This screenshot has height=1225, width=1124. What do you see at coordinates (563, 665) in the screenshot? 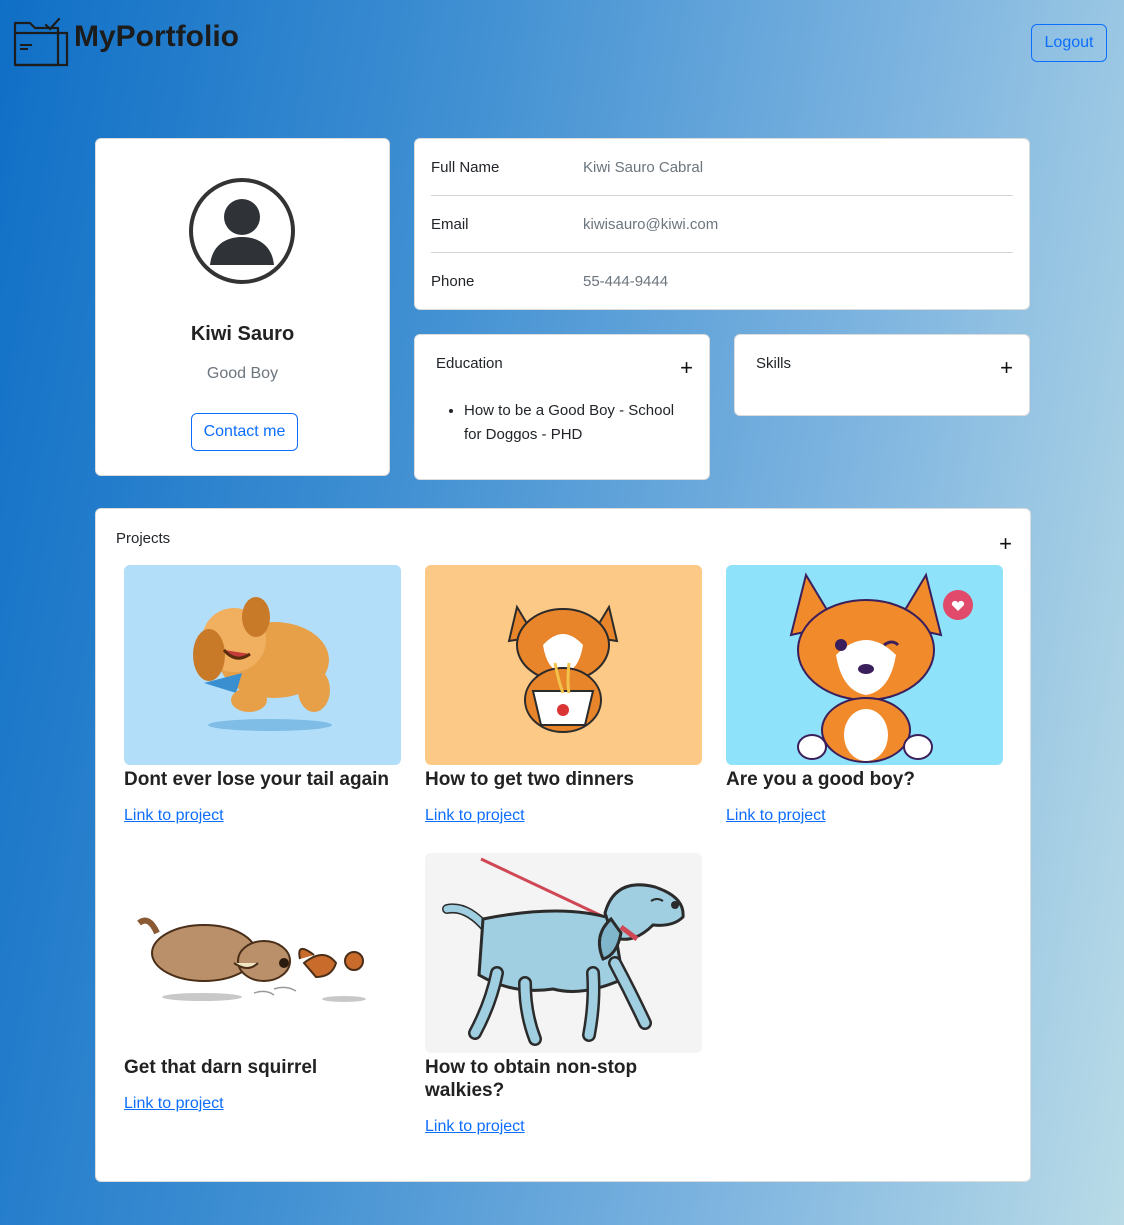
I see `corgi-eating-noodles-illustration` at bounding box center [563, 665].